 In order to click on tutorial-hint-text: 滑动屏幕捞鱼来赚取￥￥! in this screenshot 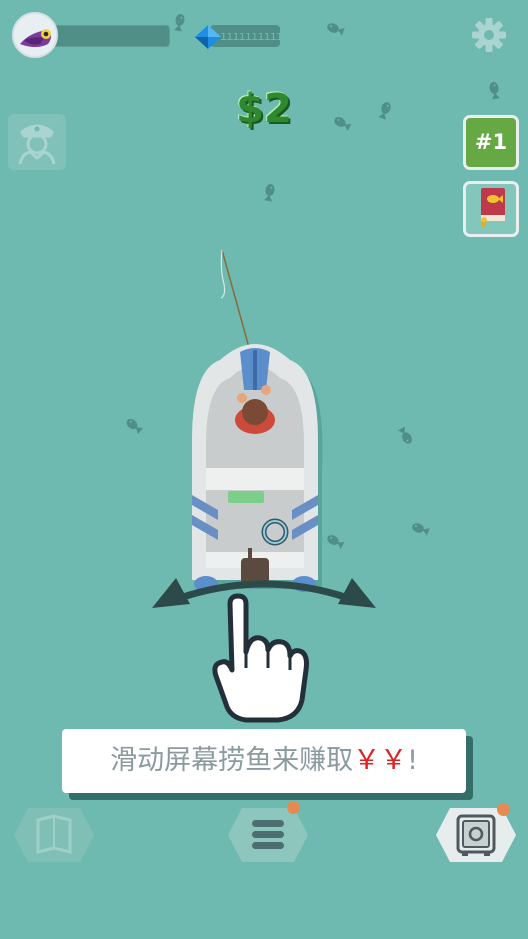, I will do `click(264, 761)`.